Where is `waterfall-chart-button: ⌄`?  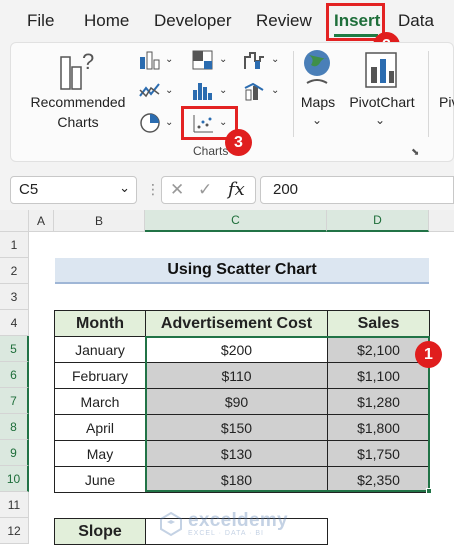
waterfall-chart-button: ⌄ is located at coordinates (265, 60).